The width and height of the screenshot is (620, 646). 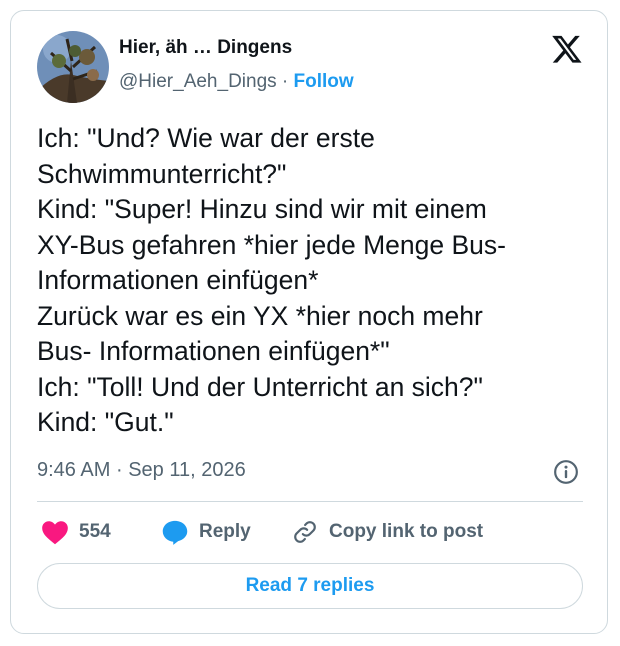 What do you see at coordinates (566, 472) in the screenshot?
I see `info-icon` at bounding box center [566, 472].